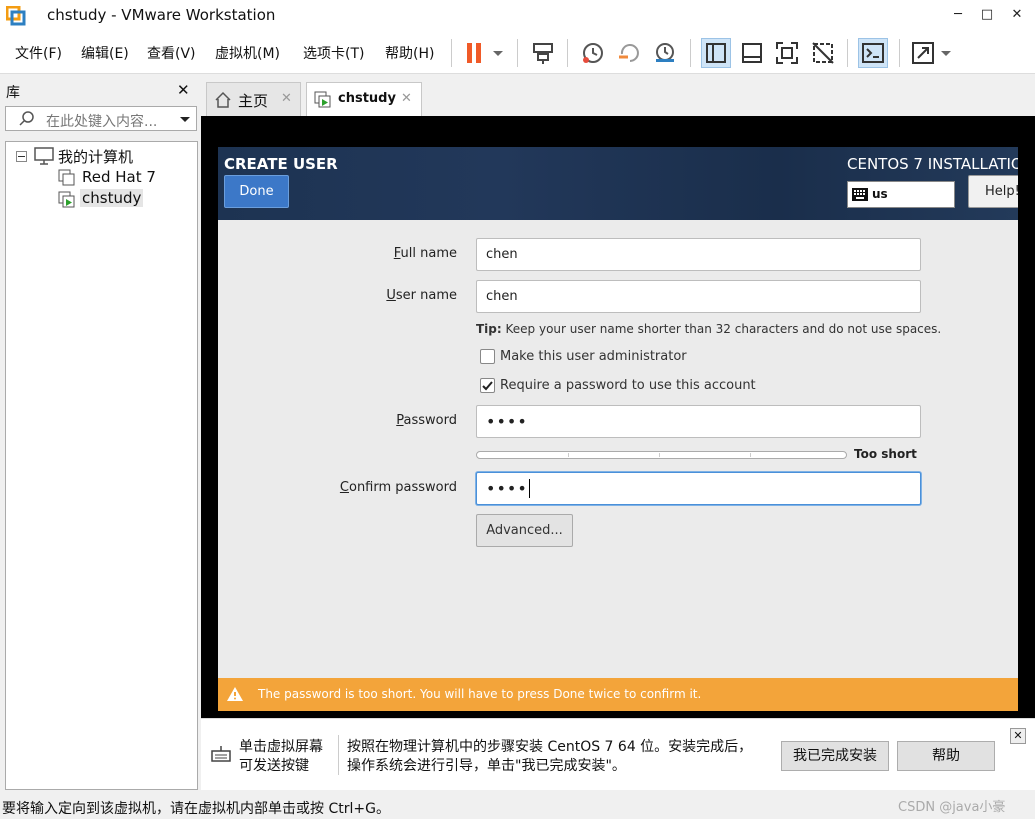 The height and width of the screenshot is (819, 1035). I want to click on library-tree: 我的计算机 Red Hat 7 chstudy, so click(101, 465).